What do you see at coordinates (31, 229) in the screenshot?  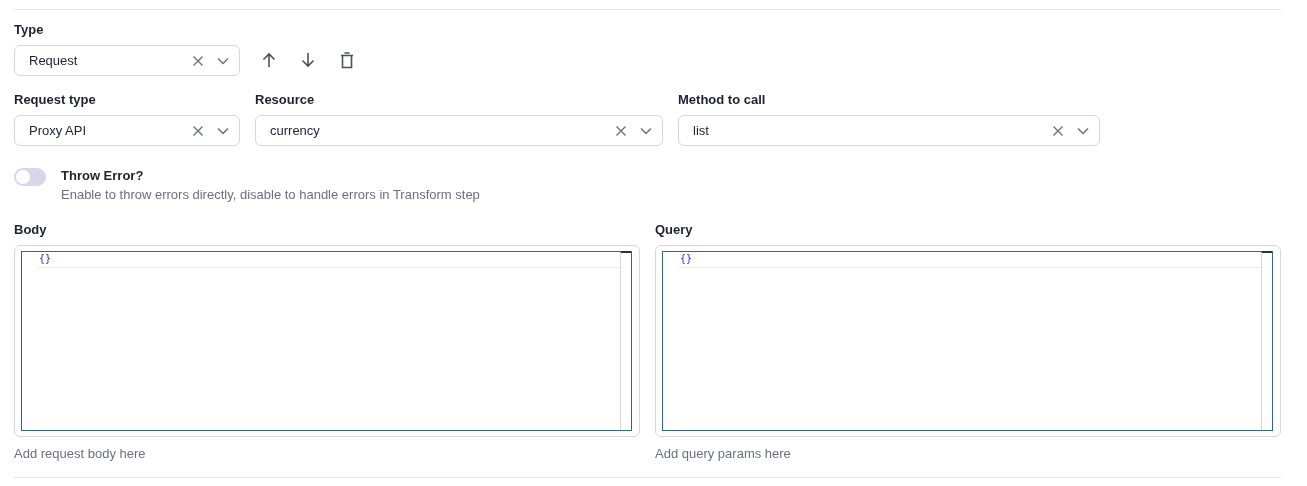 I see `field-label: Body` at bounding box center [31, 229].